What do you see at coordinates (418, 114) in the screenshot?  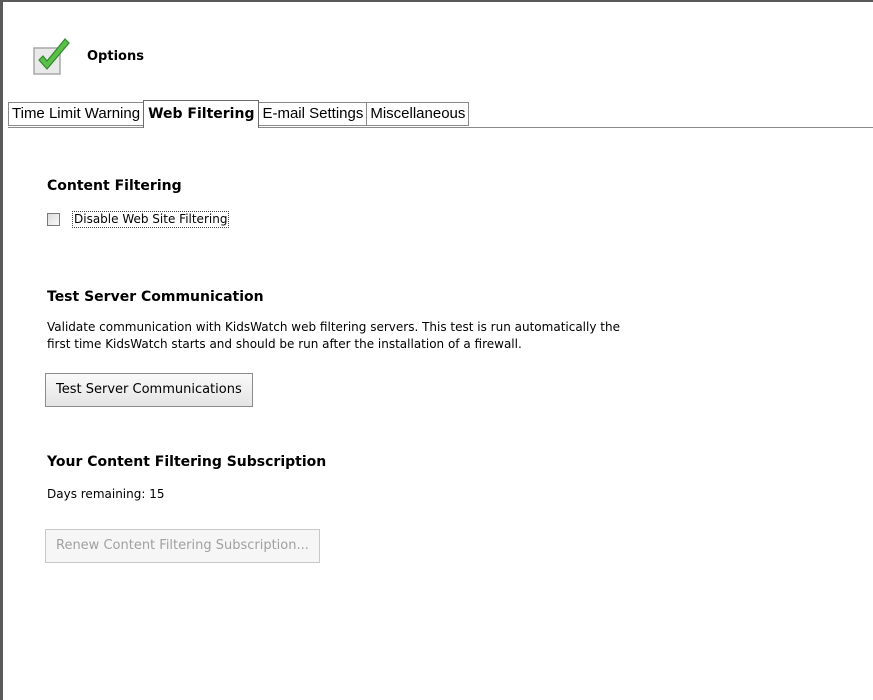 I see `tab-miscellaneous: Miscellaneous` at bounding box center [418, 114].